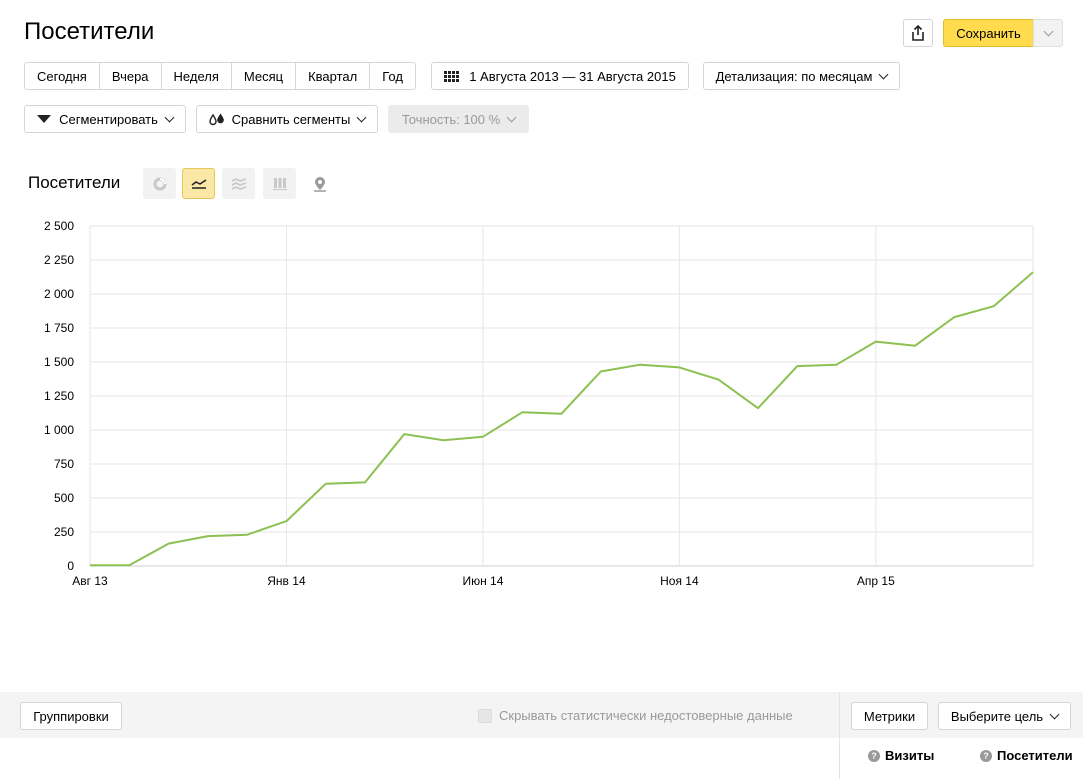 The height and width of the screenshot is (779, 1083). I want to click on column-visitors-label: Посетители, so click(1035, 755).